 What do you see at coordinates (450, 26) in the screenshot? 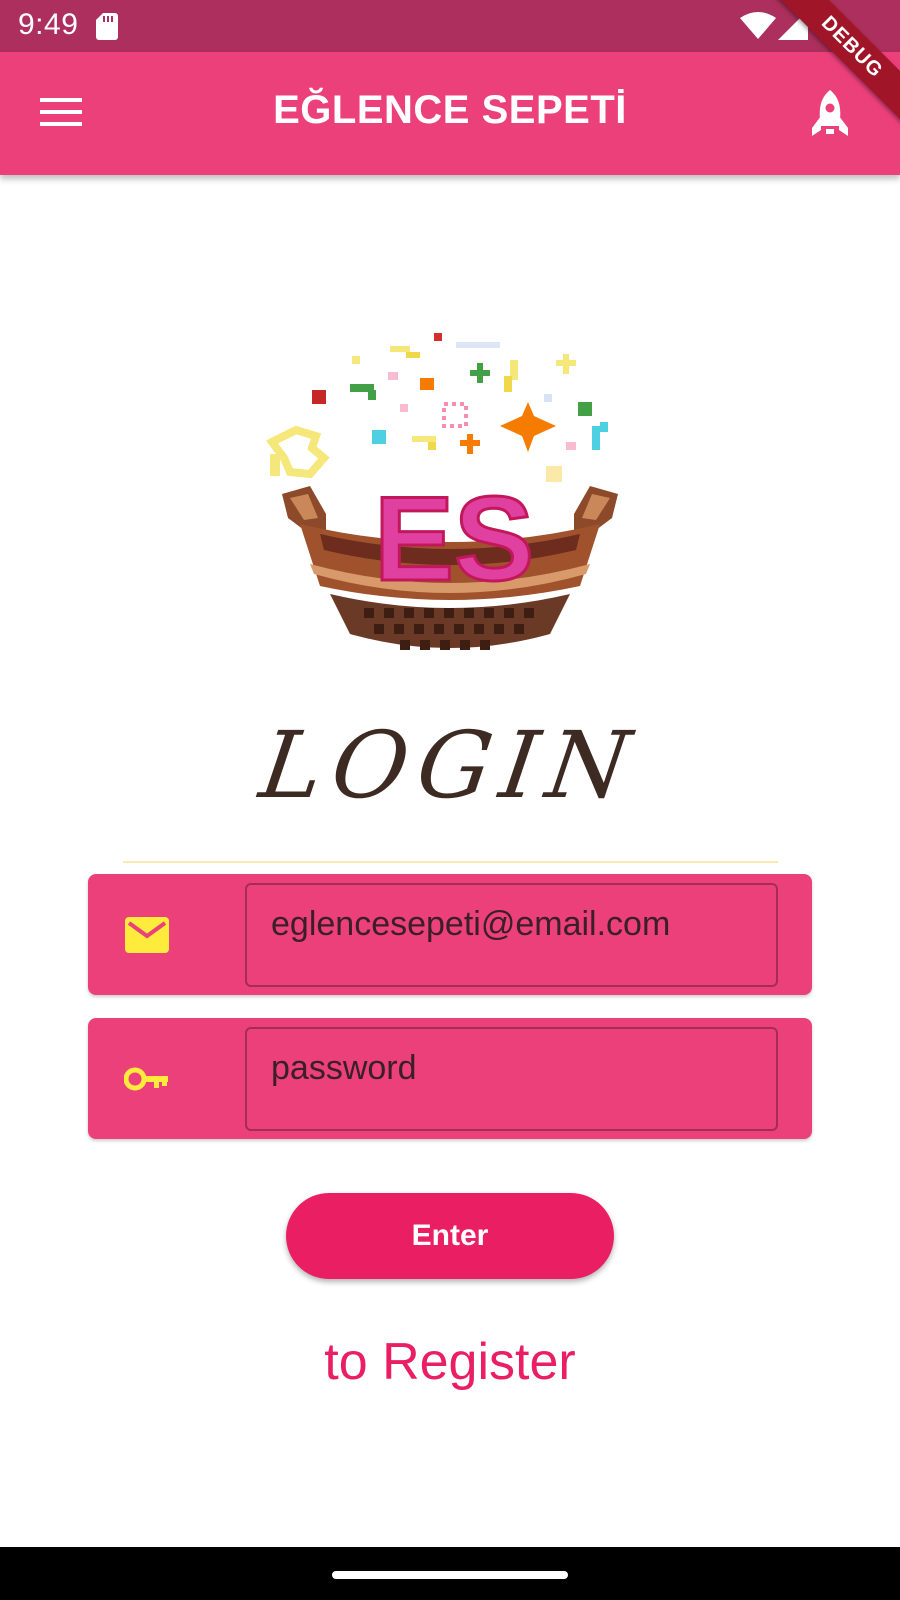
I see `status-bar: 9:49` at bounding box center [450, 26].